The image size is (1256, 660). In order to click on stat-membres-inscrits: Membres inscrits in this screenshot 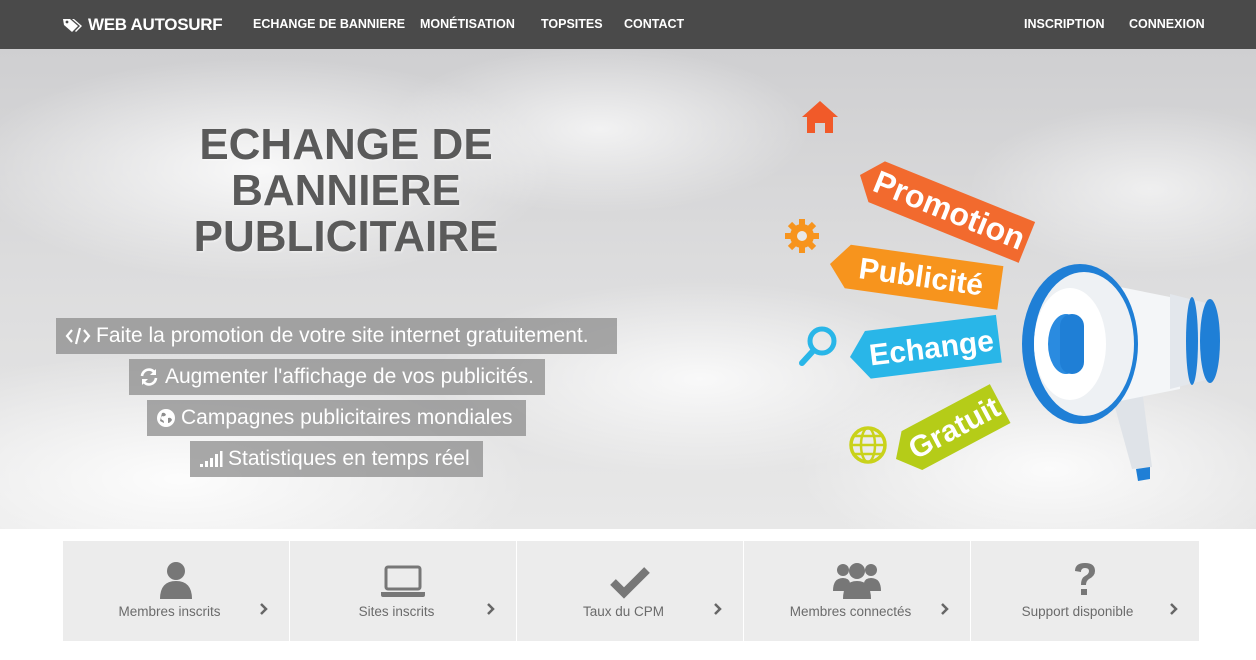, I will do `click(176, 591)`.